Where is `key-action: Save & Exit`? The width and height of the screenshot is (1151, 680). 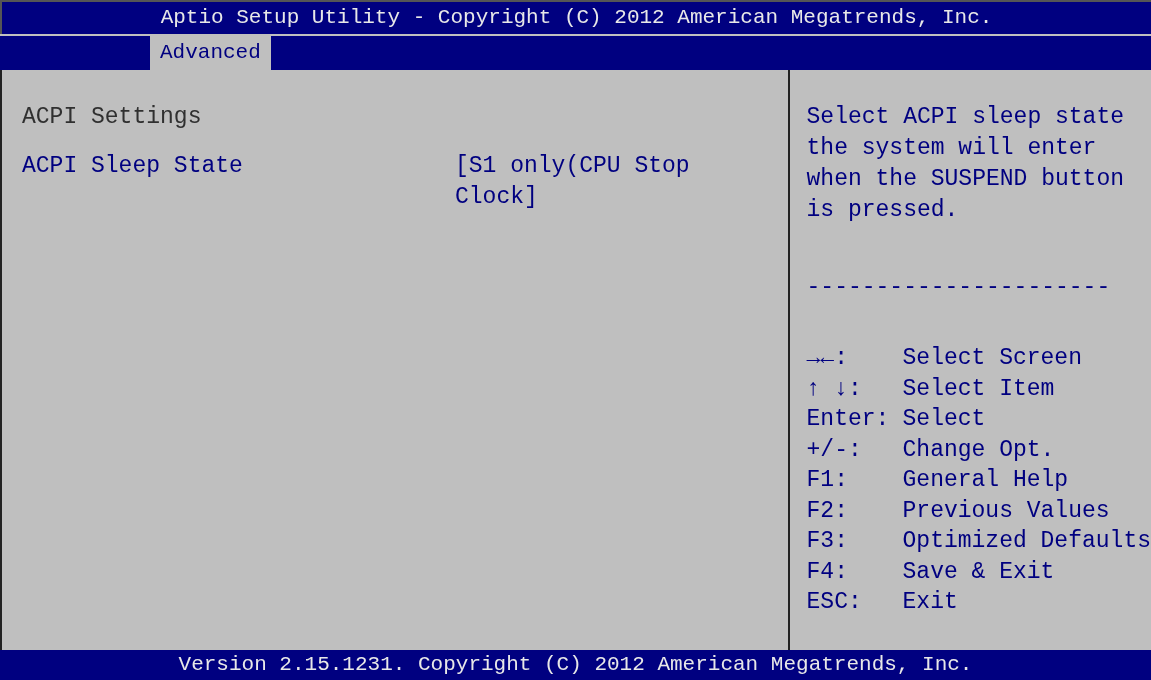
key-action: Save & Exit is located at coordinates (978, 572).